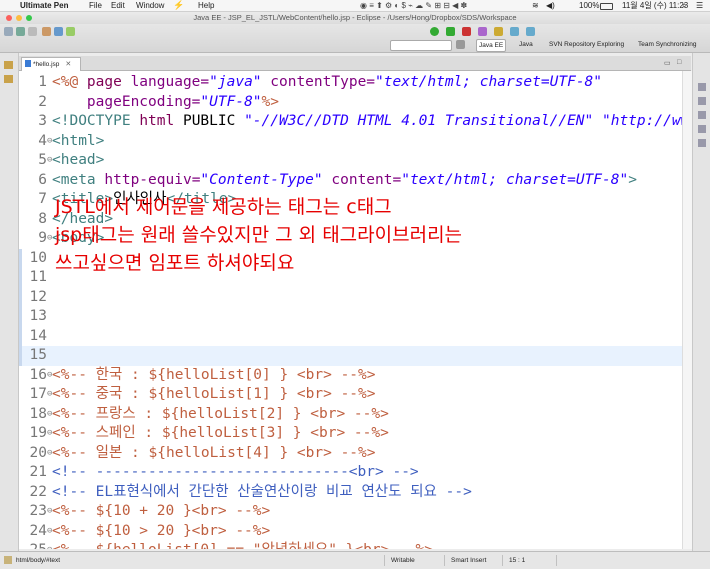 The height and width of the screenshot is (569, 710). What do you see at coordinates (262, 493) in the screenshot?
I see `code-text: <!-- EL표현식에서 간단한 산술연산이랑 비교 연산도 되요 -->` at bounding box center [262, 493].